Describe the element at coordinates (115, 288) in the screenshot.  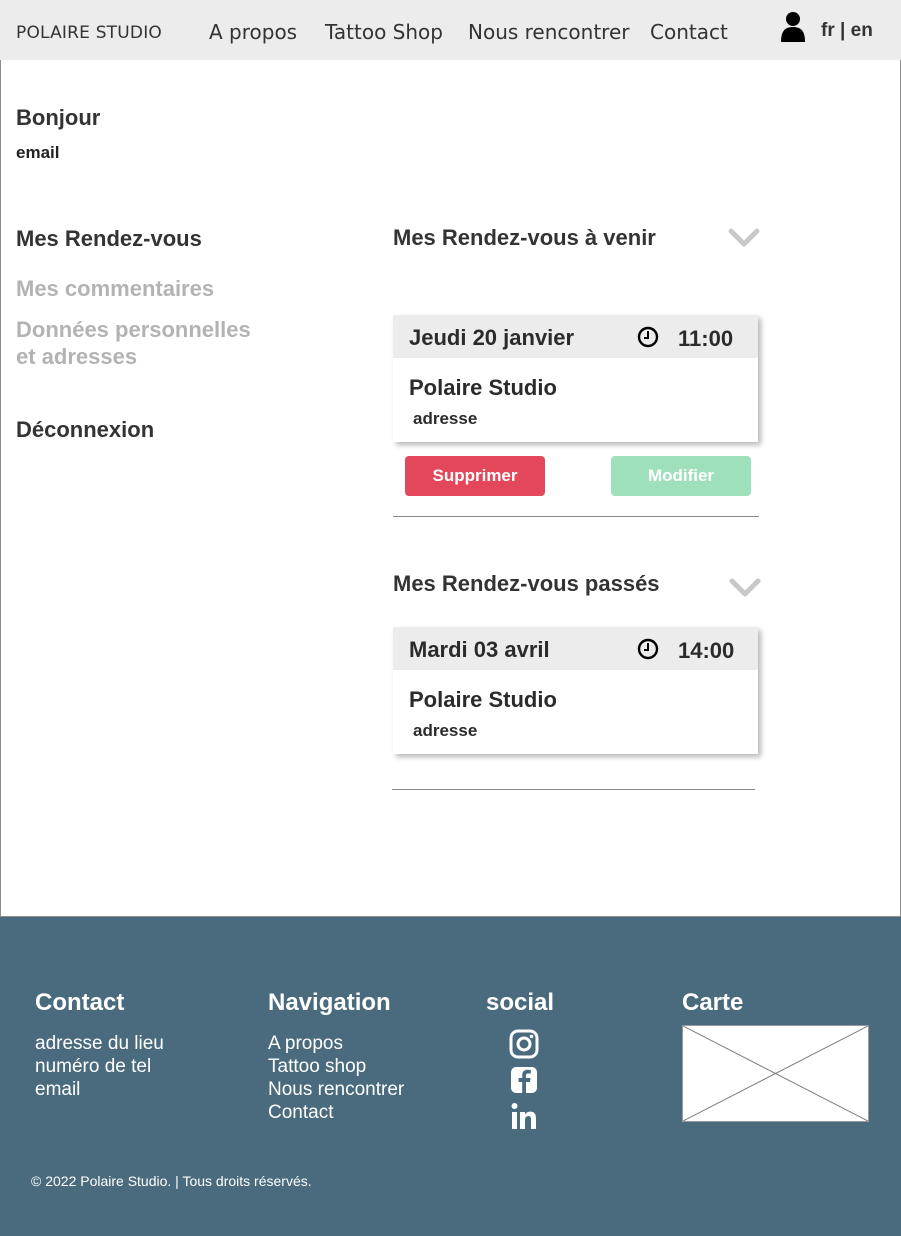
I see `sidebar-item-mes-commentaires: Mes commentaires` at that location.